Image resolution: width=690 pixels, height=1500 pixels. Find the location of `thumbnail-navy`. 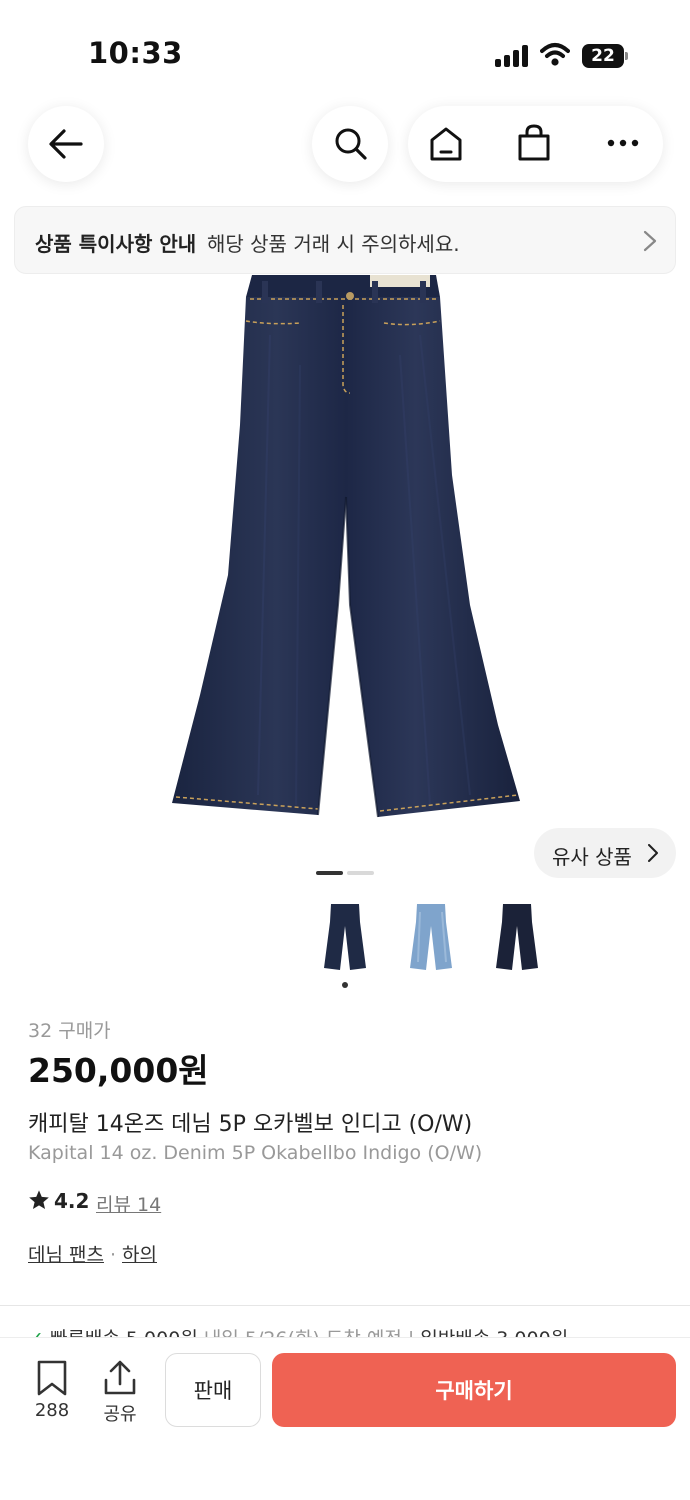

thumbnail-navy is located at coordinates (517, 937).